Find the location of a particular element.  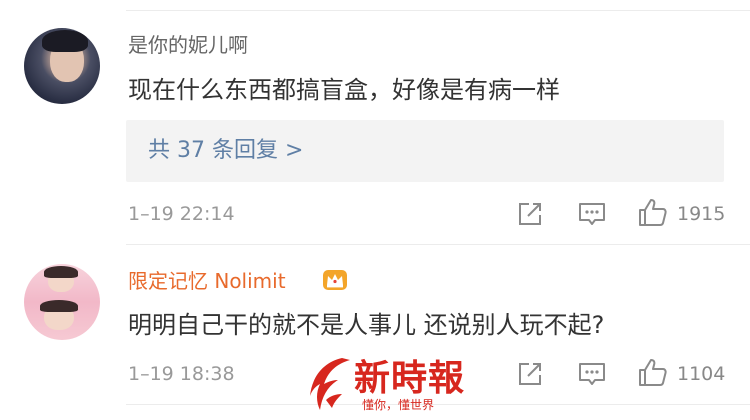

timestamp: 1–19 18:38 is located at coordinates (181, 374).